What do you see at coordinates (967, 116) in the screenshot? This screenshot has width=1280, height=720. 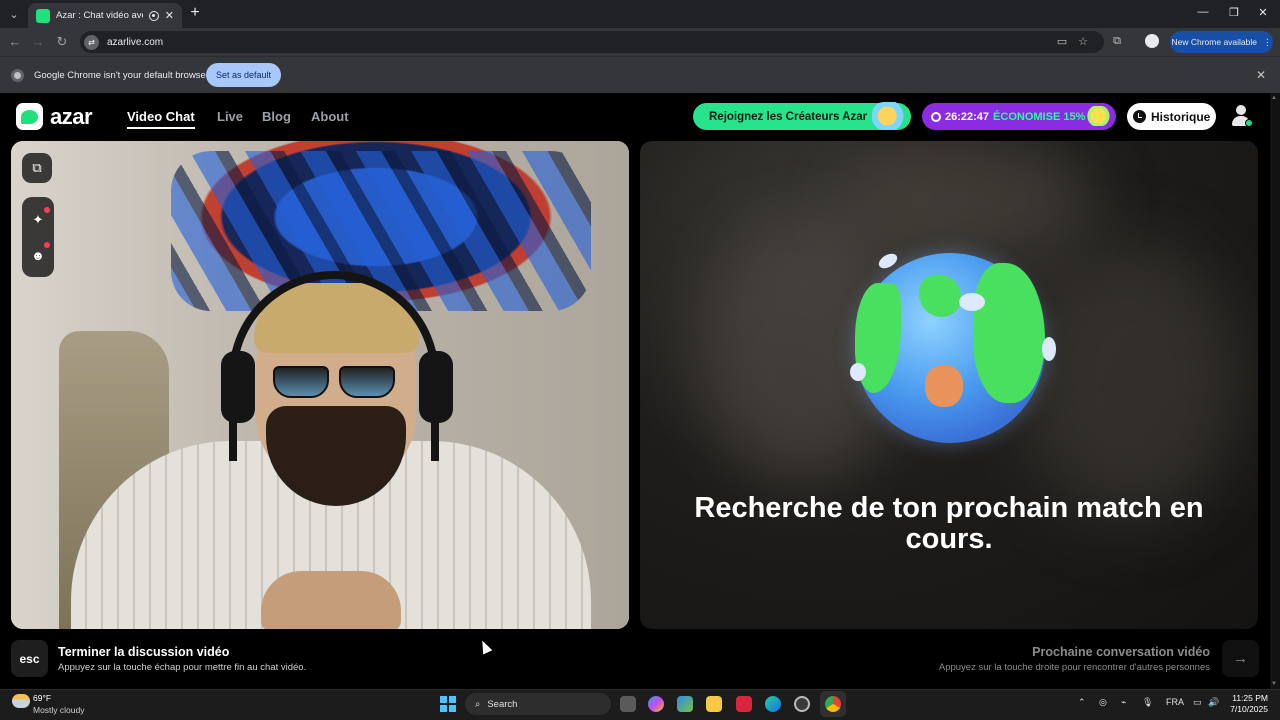 I see `promo-timer: 26:22:47` at bounding box center [967, 116].